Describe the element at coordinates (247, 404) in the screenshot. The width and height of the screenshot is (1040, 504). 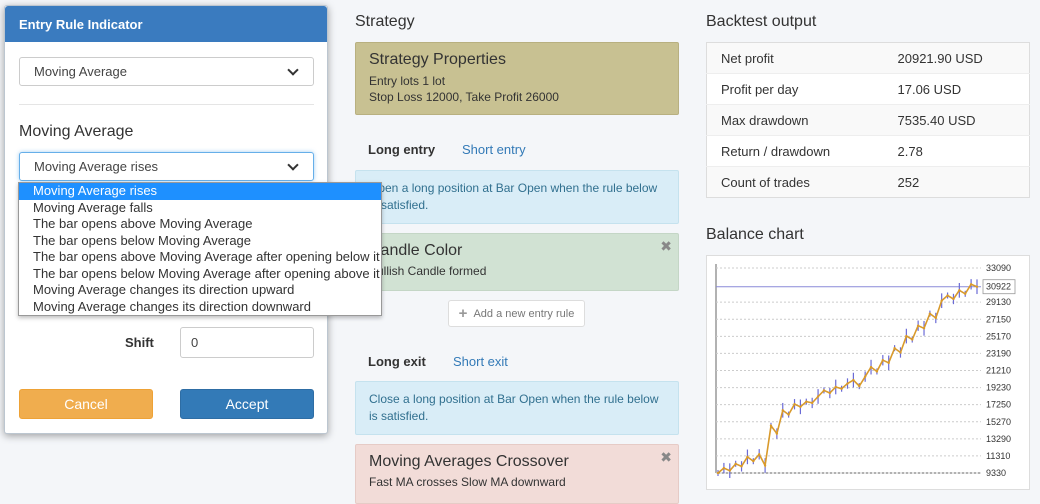
I see `accept-button: Accept` at that location.